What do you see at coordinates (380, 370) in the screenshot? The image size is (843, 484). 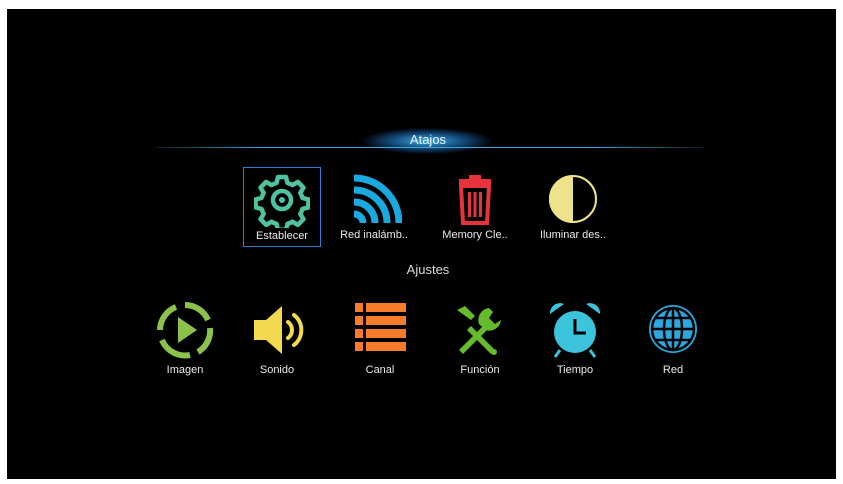 I see `settings-label: Canal` at bounding box center [380, 370].